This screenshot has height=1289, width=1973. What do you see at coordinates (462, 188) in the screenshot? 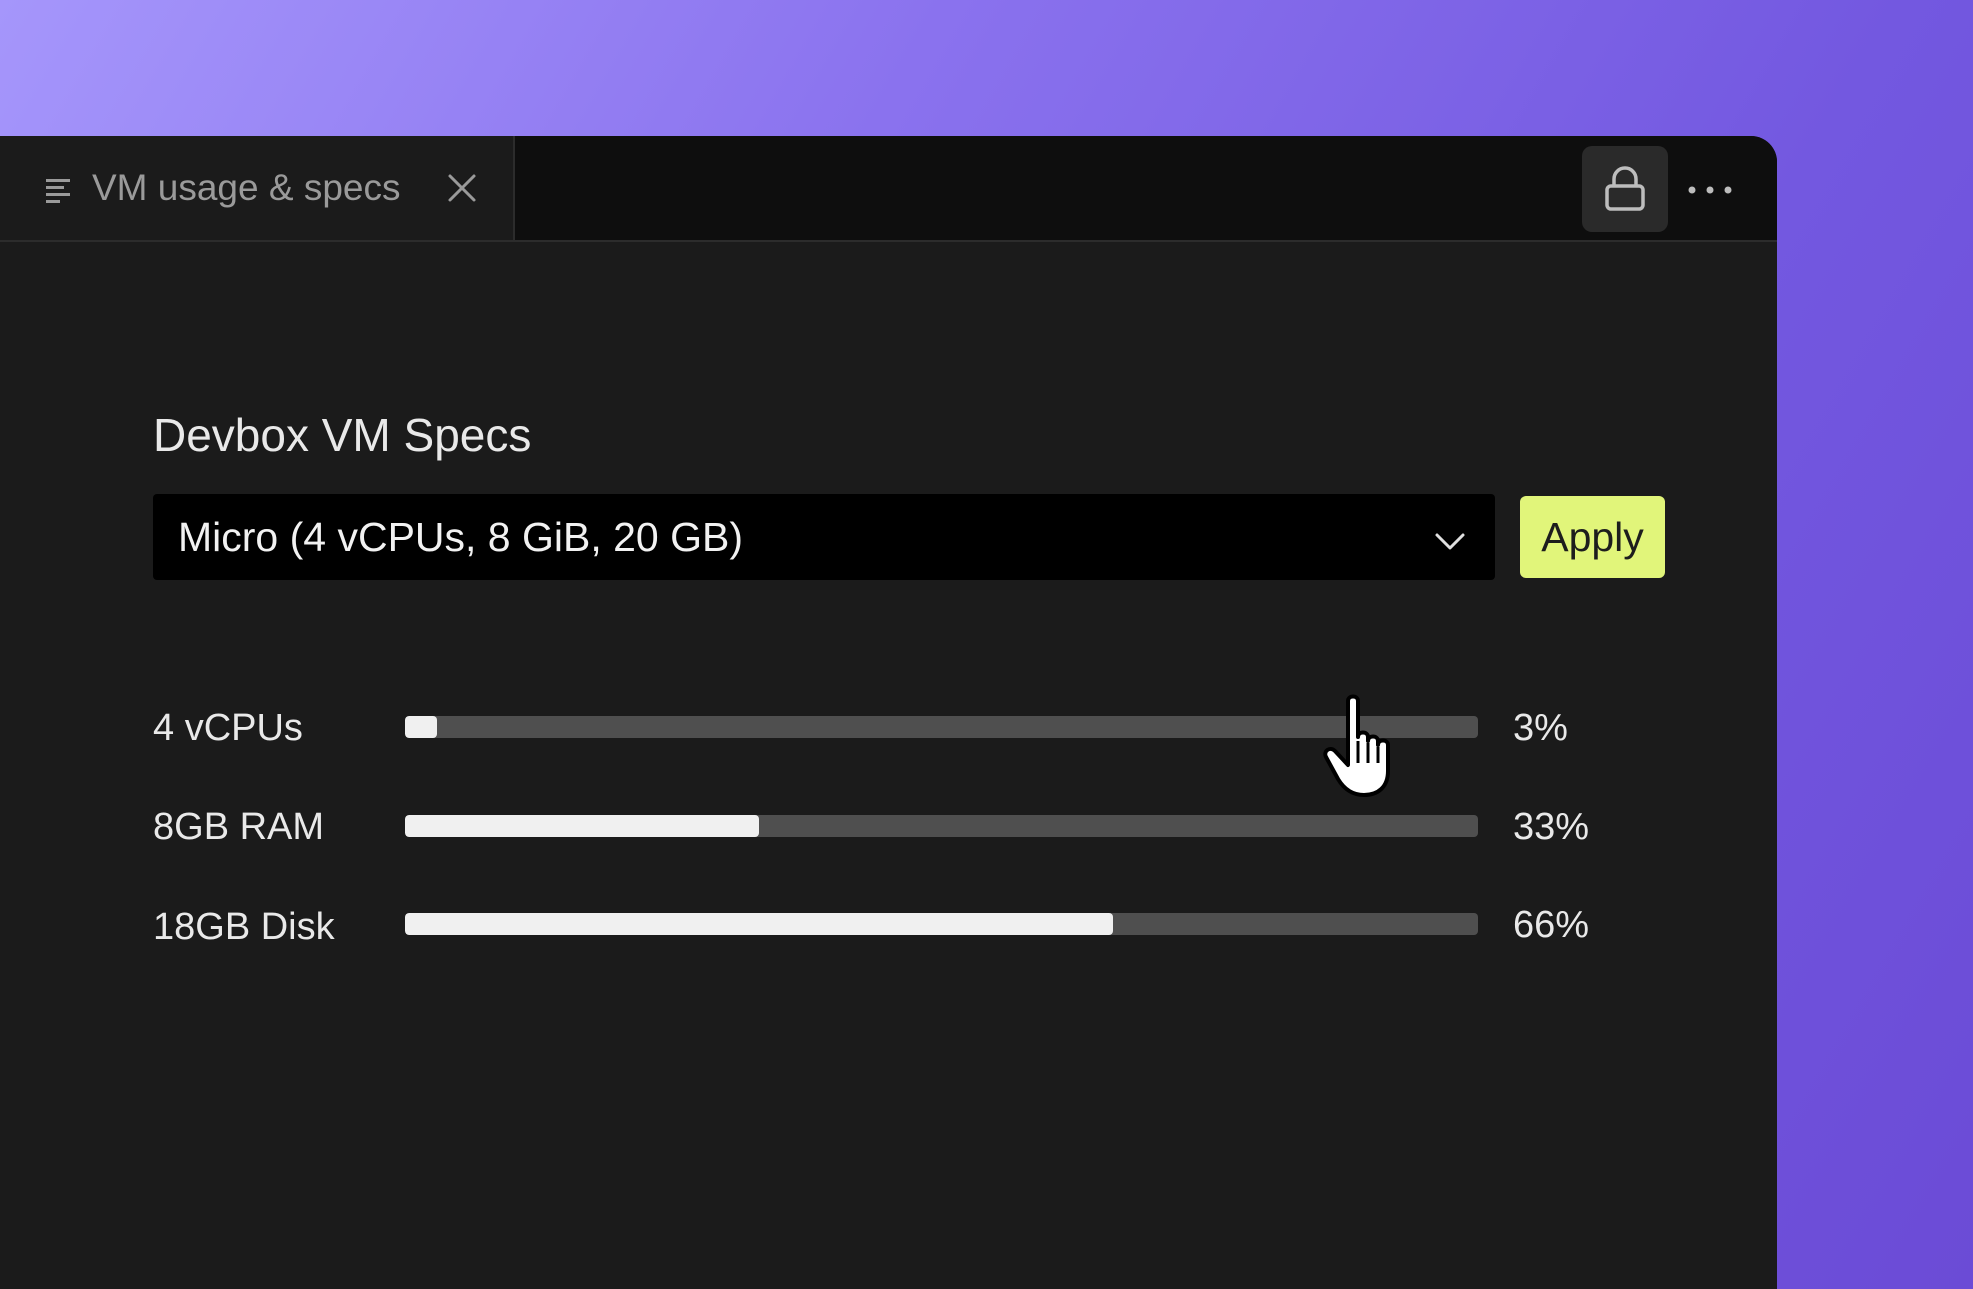
I see `close-icon` at bounding box center [462, 188].